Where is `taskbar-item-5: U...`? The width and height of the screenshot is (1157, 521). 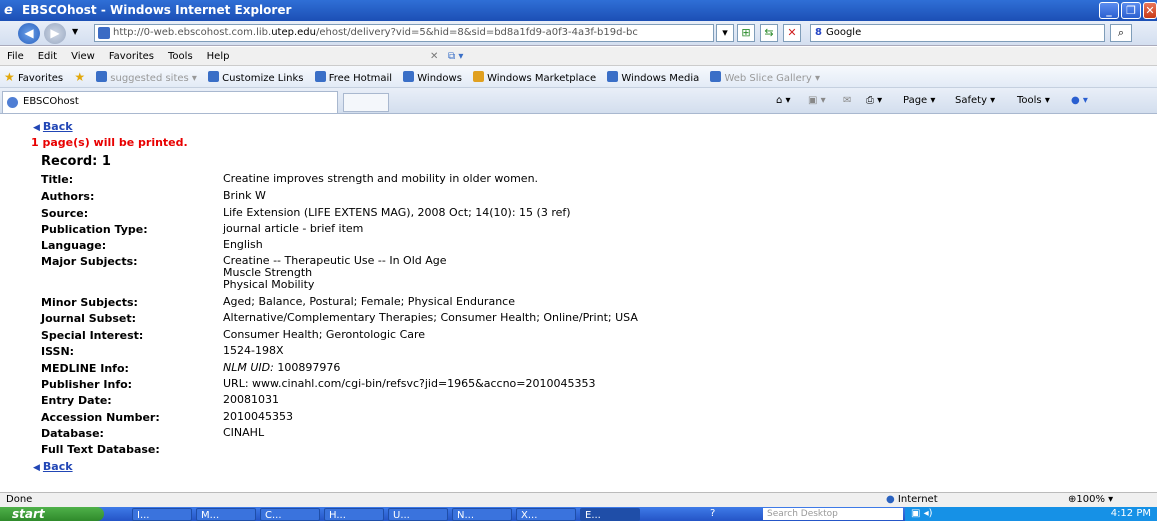 taskbar-item-5: U... is located at coordinates (418, 514).